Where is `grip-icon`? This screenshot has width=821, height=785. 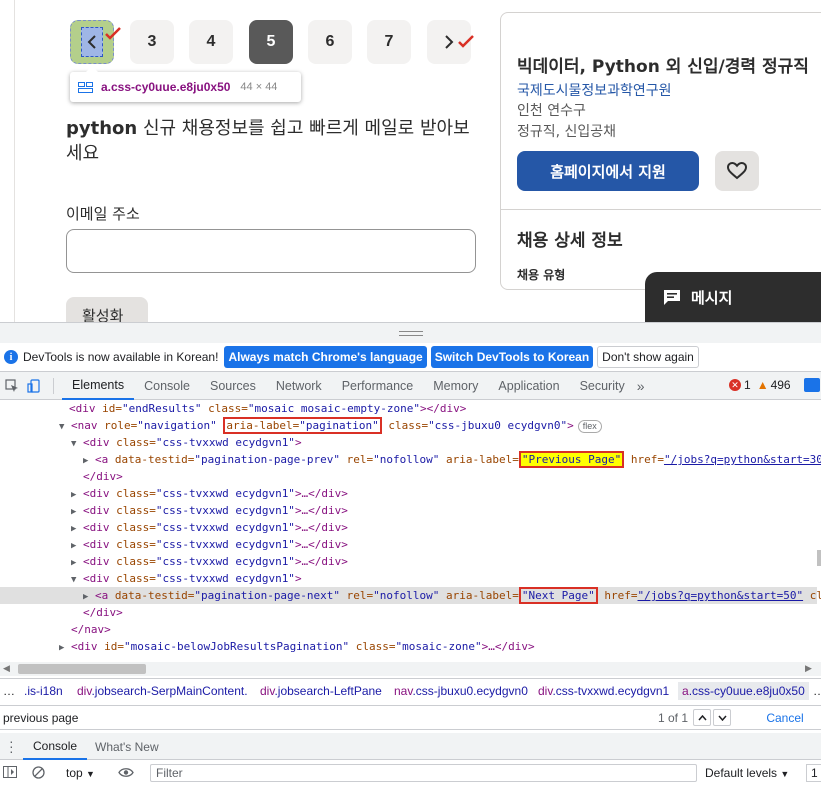
grip-icon is located at coordinates (410, 333).